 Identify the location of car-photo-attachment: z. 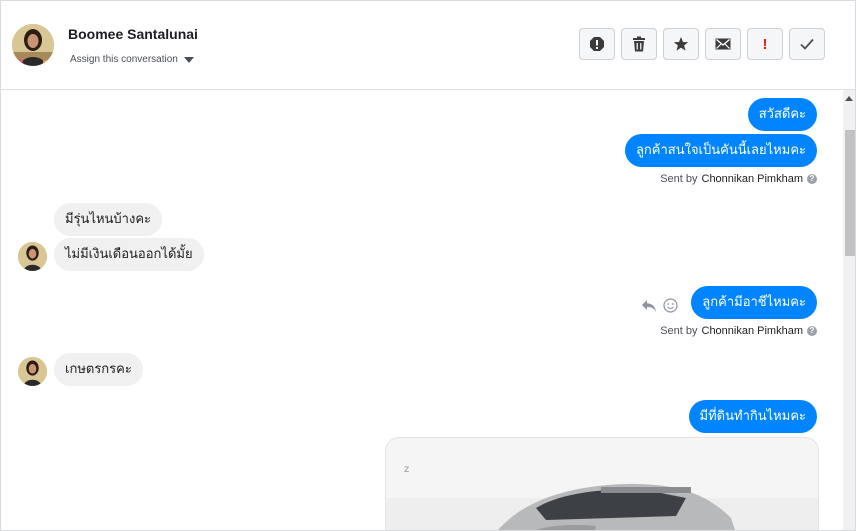
(602, 483).